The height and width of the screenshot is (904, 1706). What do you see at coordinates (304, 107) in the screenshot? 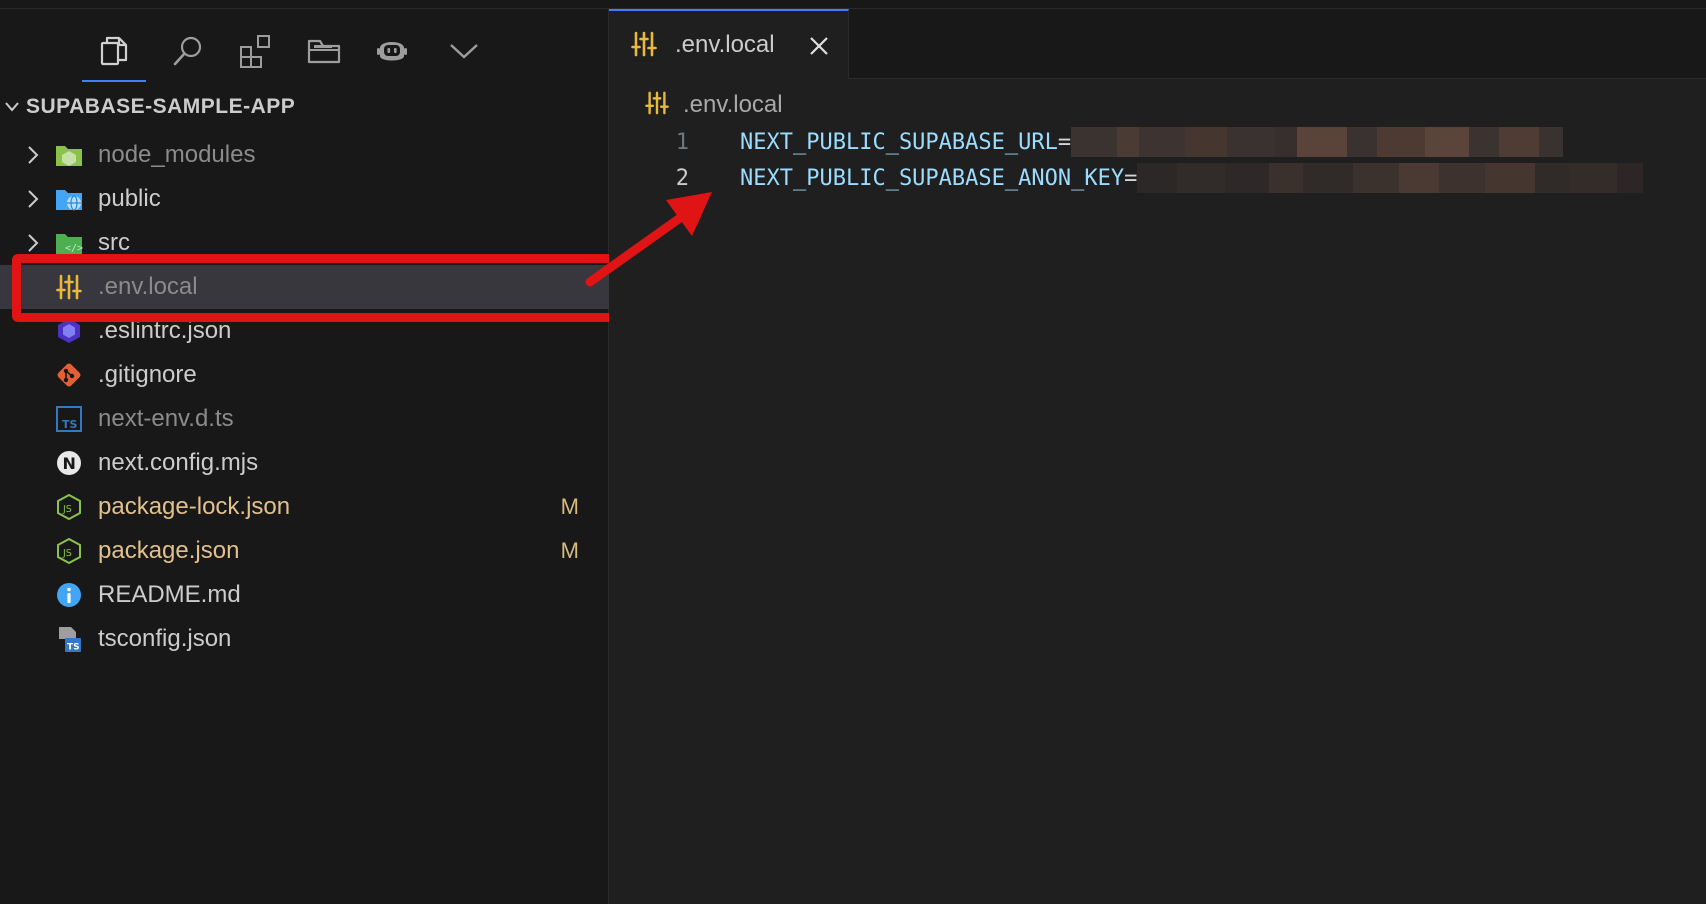
I see `project-root-header: SUPABASE-SAMPLE-APP` at bounding box center [304, 107].